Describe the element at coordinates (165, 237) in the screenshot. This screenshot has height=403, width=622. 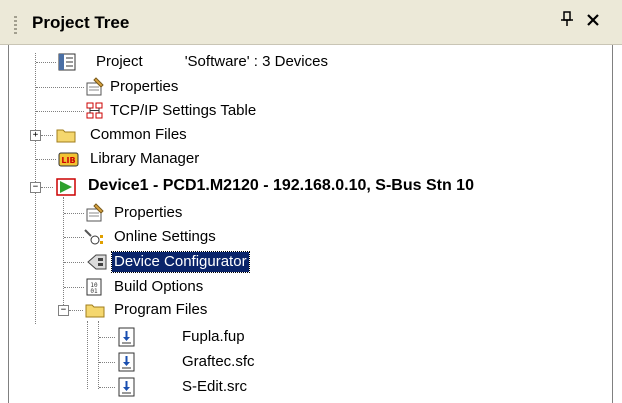
I see `tree-item-online-settings: Online Settings` at that location.